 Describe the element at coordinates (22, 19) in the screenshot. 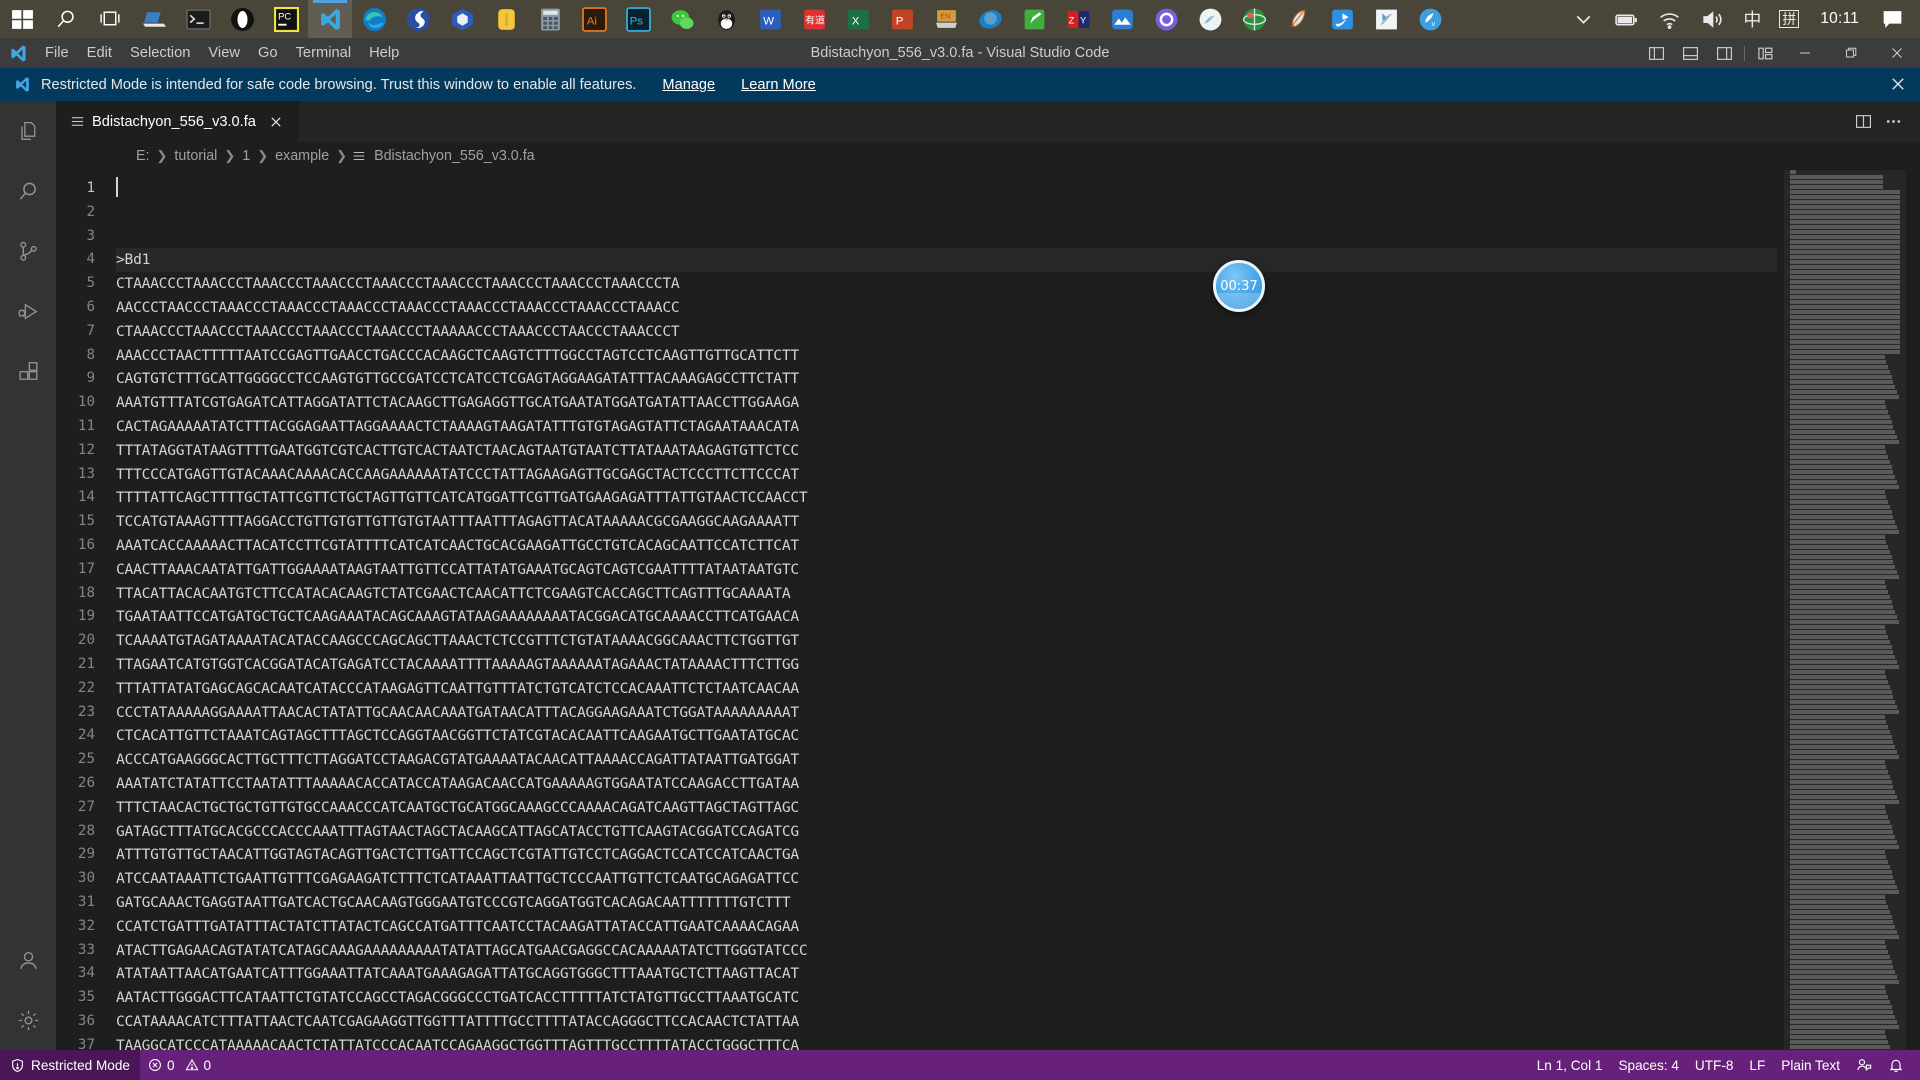

I see `start-button` at that location.